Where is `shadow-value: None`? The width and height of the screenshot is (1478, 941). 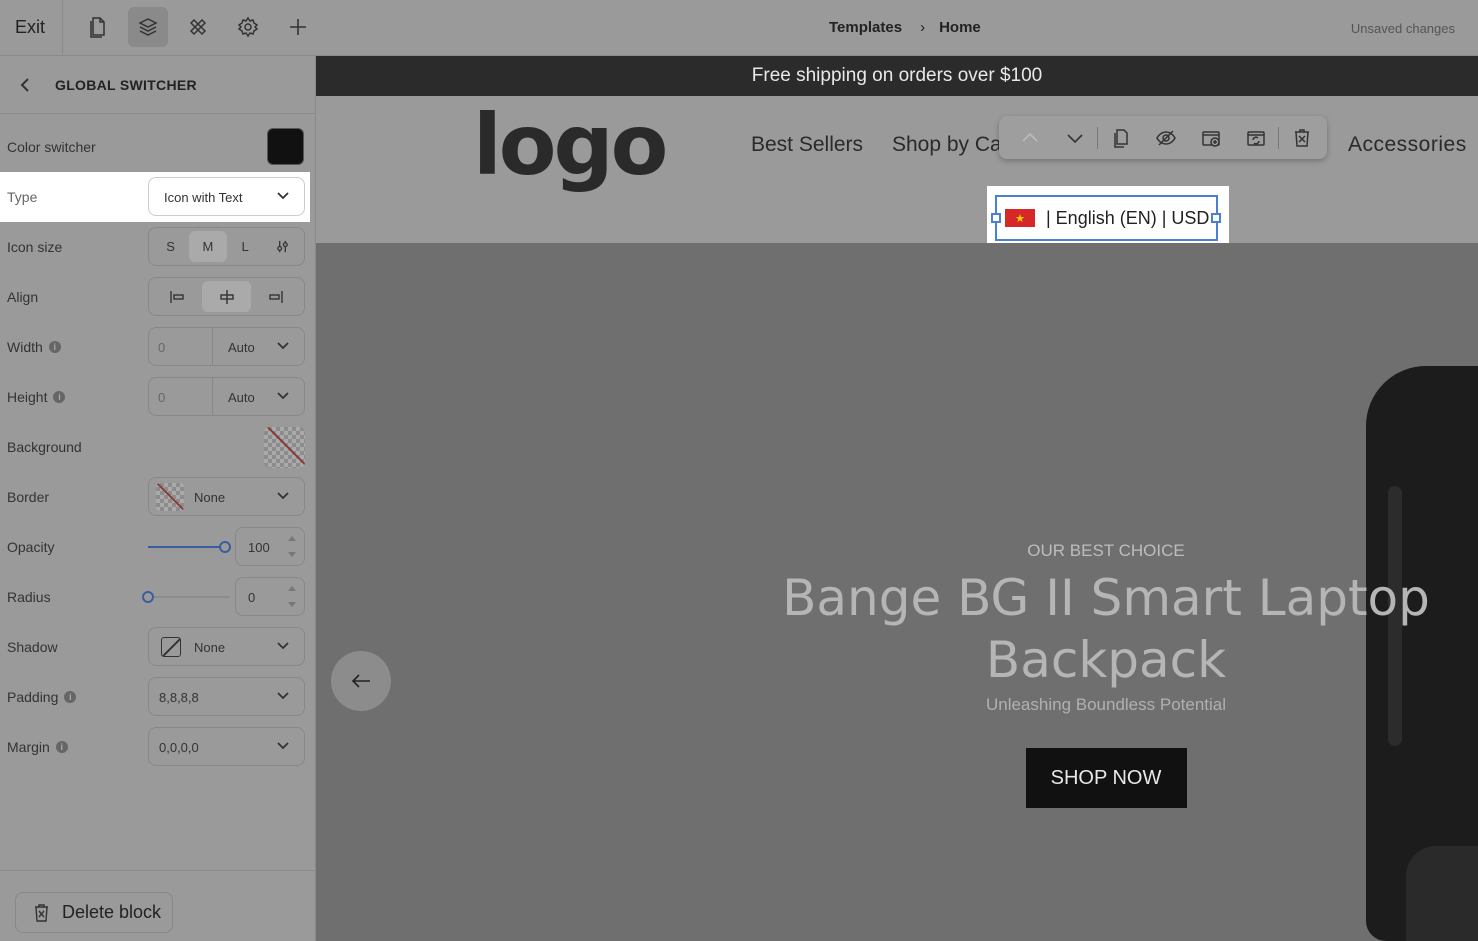
shadow-value: None is located at coordinates (210, 647).